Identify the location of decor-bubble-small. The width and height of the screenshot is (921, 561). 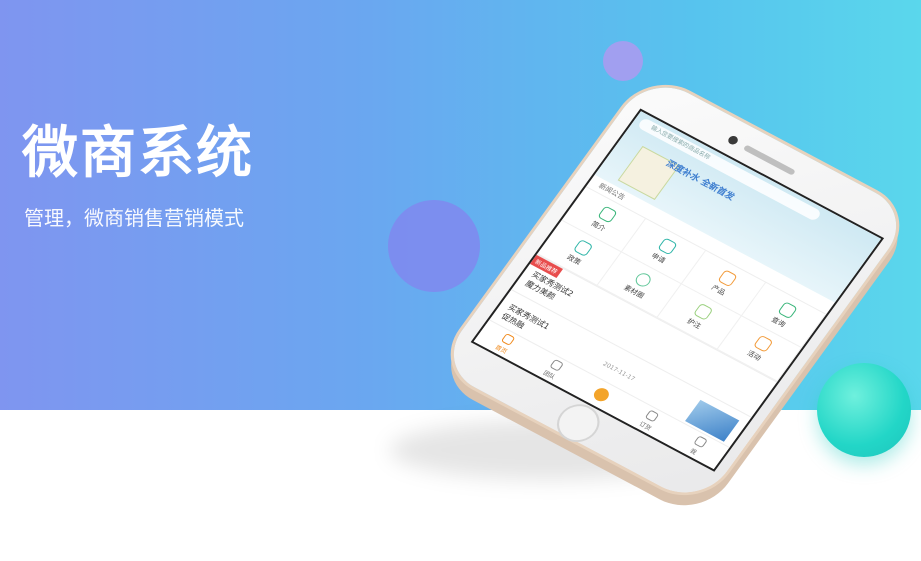
(623, 61).